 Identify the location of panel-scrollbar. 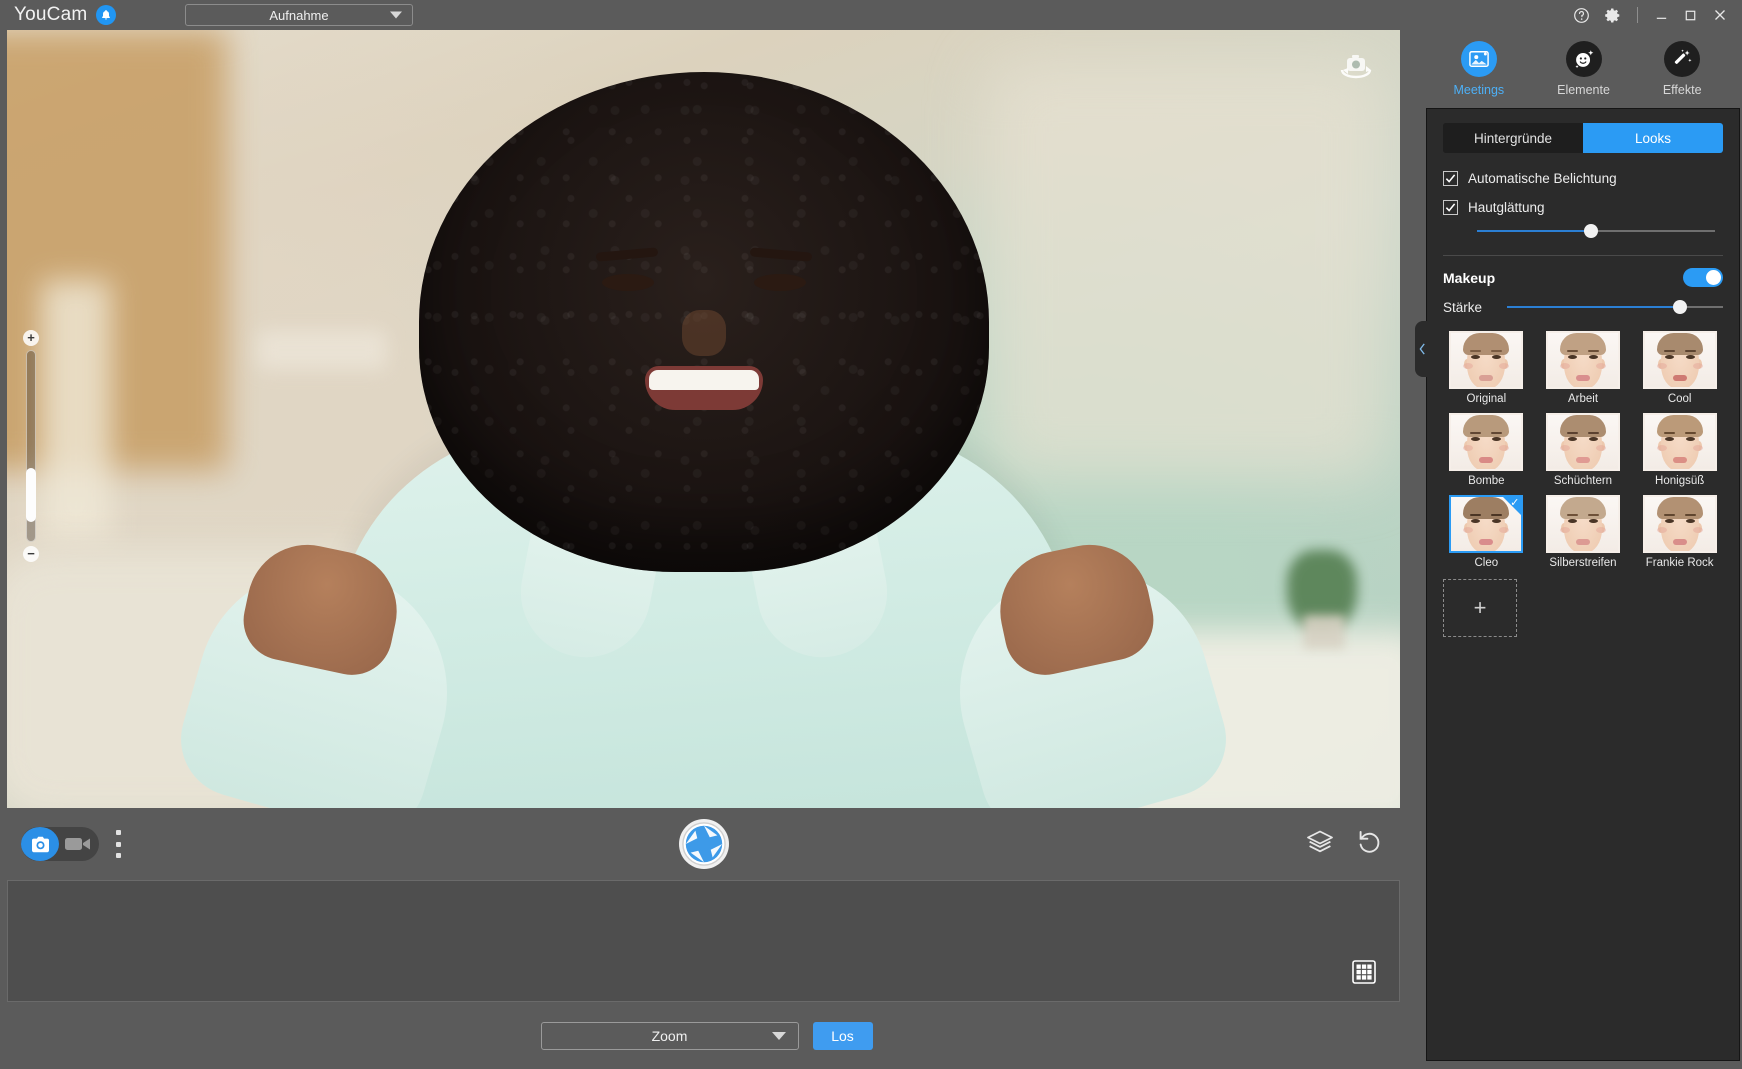
(1734, 584).